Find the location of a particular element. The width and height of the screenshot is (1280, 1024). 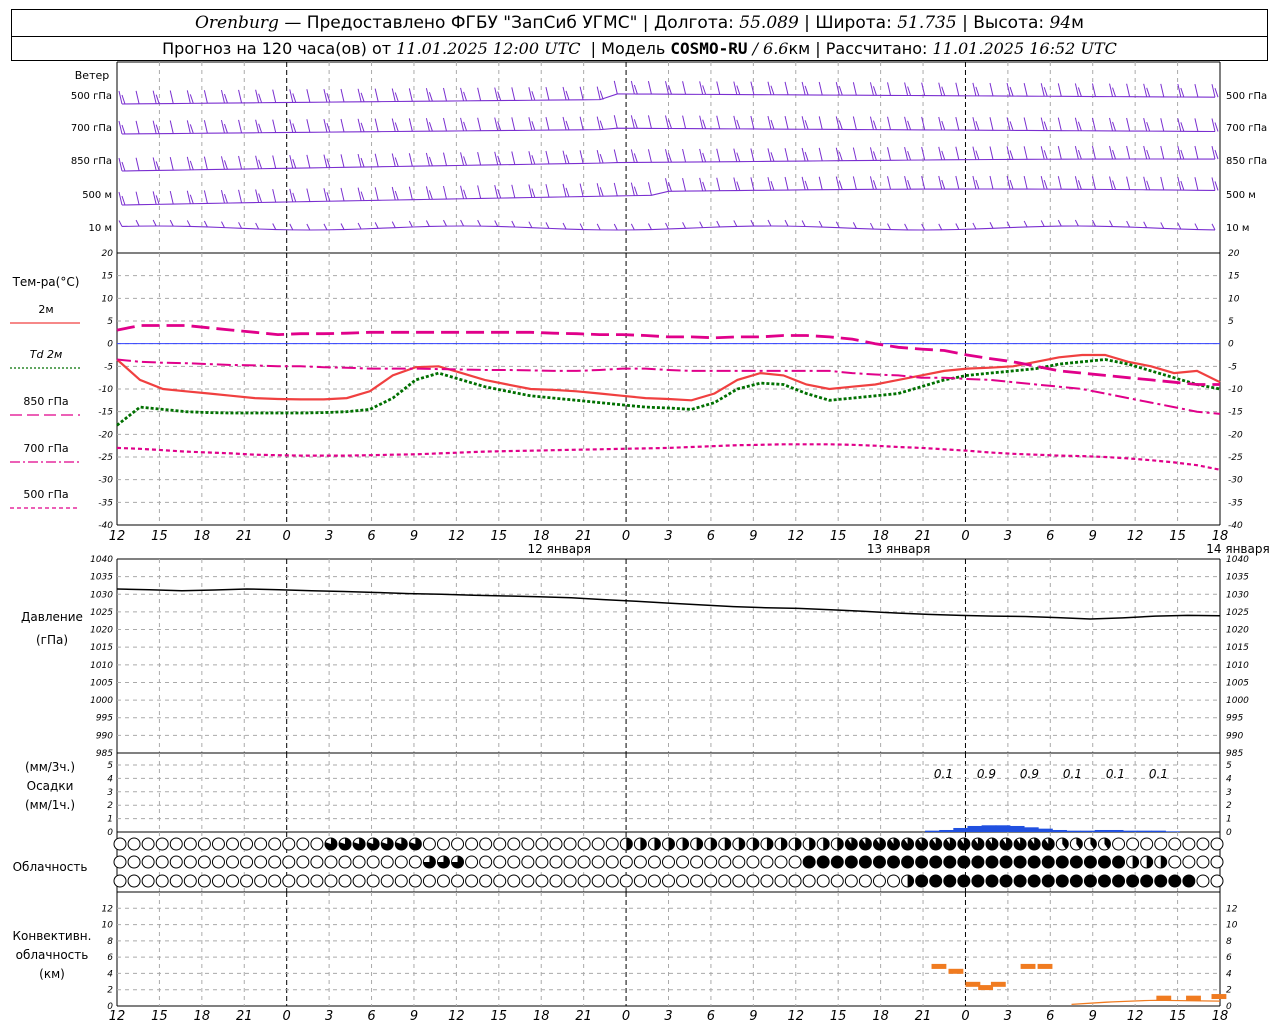

convective-title-line: (км) is located at coordinates (52, 974).